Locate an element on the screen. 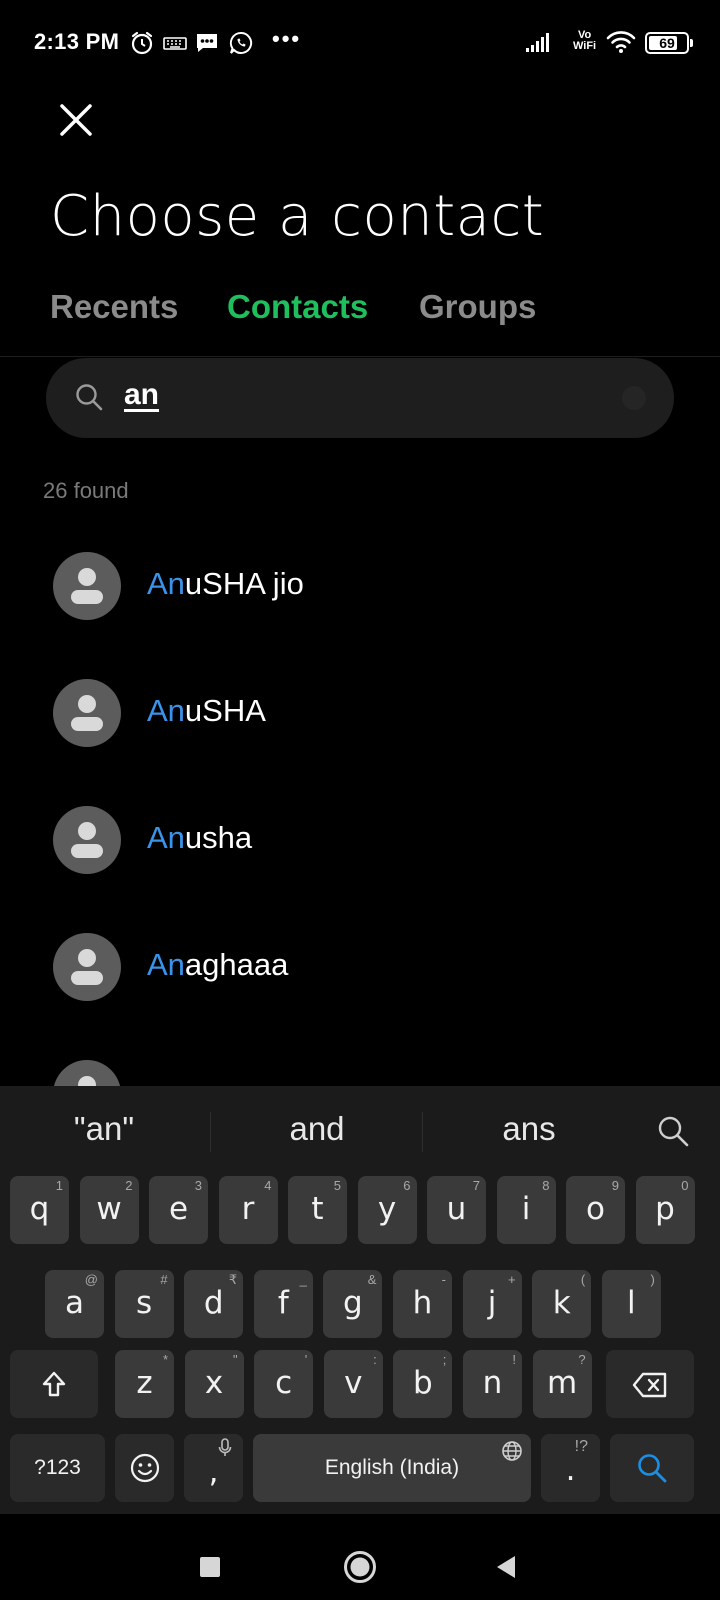 The image size is (720, 1600). key-label: a is located at coordinates (74, 1303).